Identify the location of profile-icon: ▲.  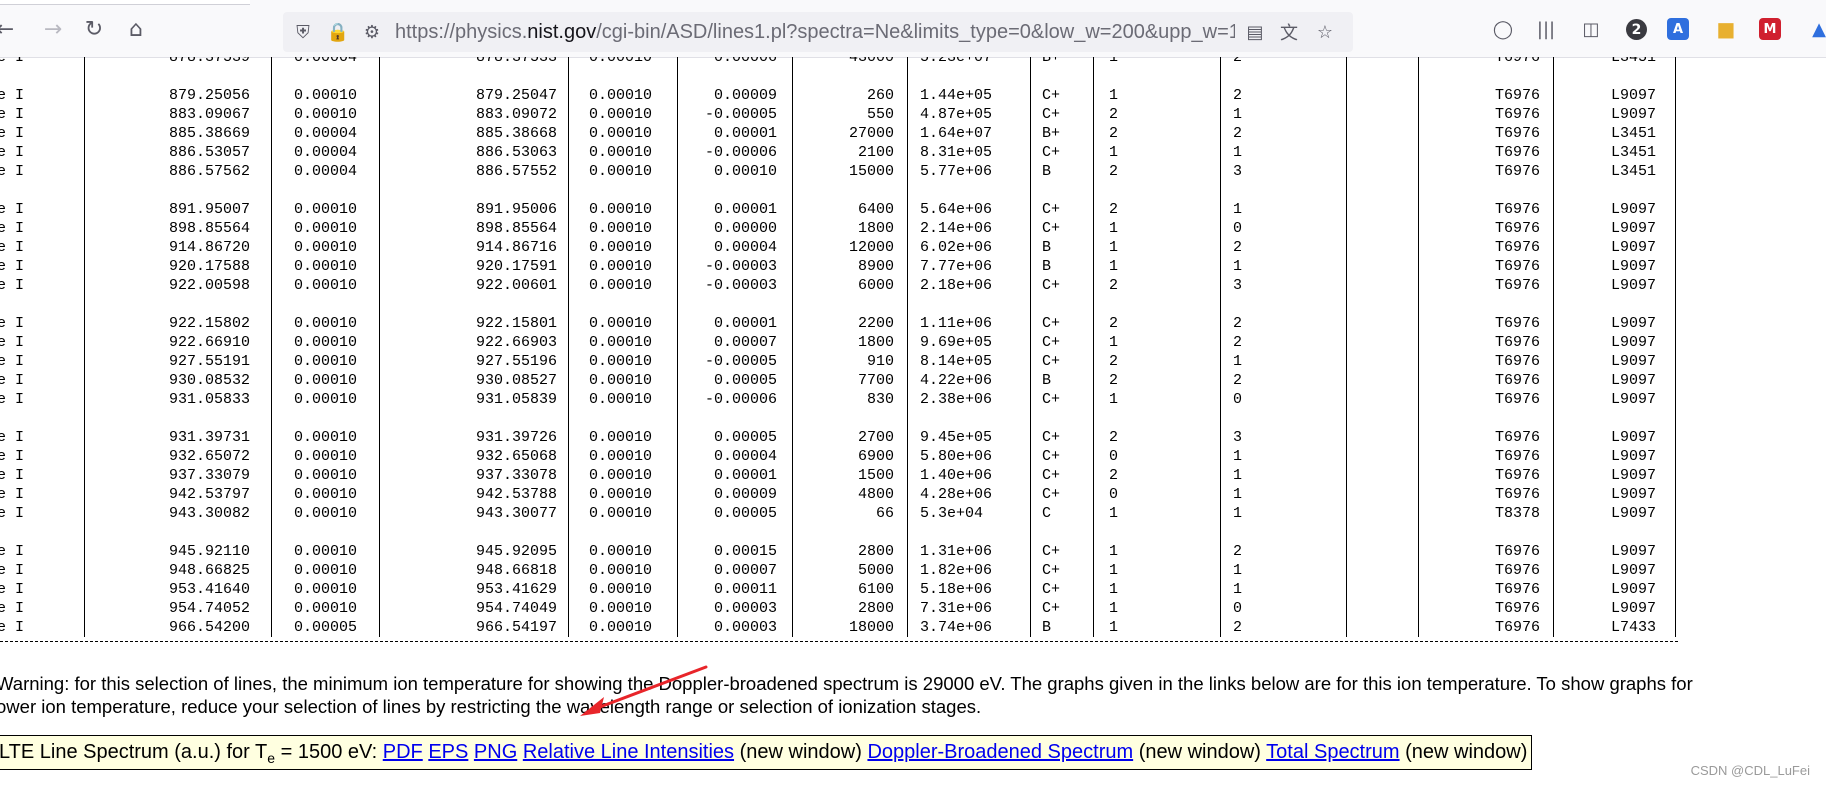
(1816, 29).